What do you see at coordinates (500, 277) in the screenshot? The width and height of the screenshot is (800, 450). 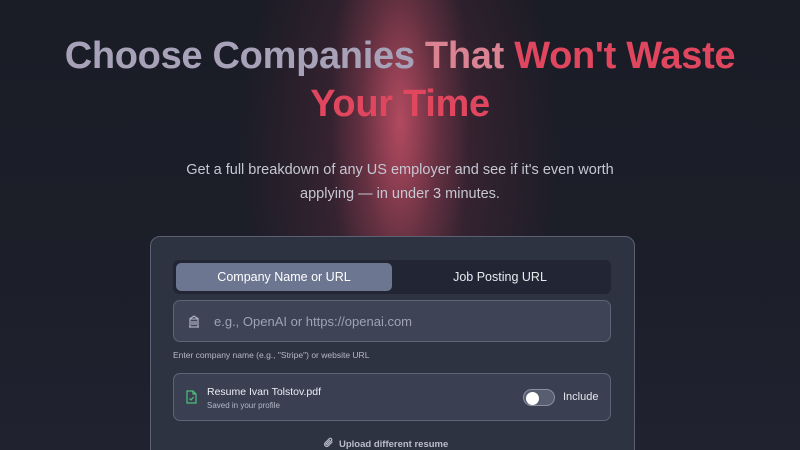 I see `tab-job-posting-url: Job Posting URL` at bounding box center [500, 277].